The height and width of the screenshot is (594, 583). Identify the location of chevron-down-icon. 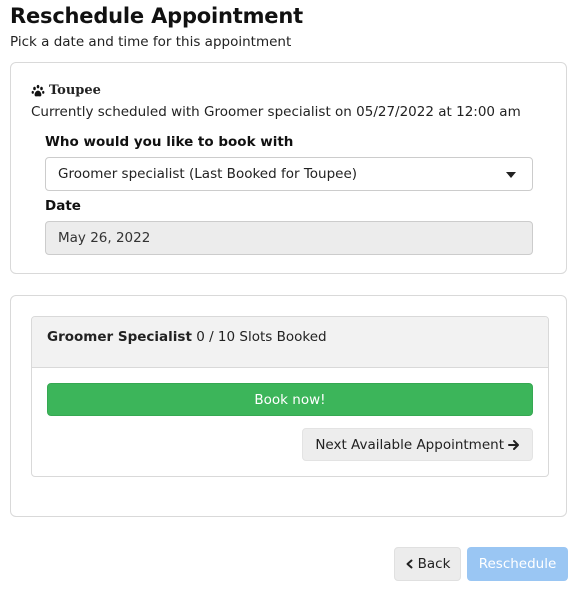
(511, 175).